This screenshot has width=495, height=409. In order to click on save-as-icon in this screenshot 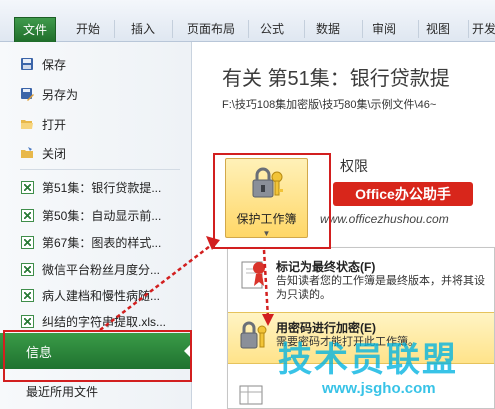, I will do `click(27, 94)`.